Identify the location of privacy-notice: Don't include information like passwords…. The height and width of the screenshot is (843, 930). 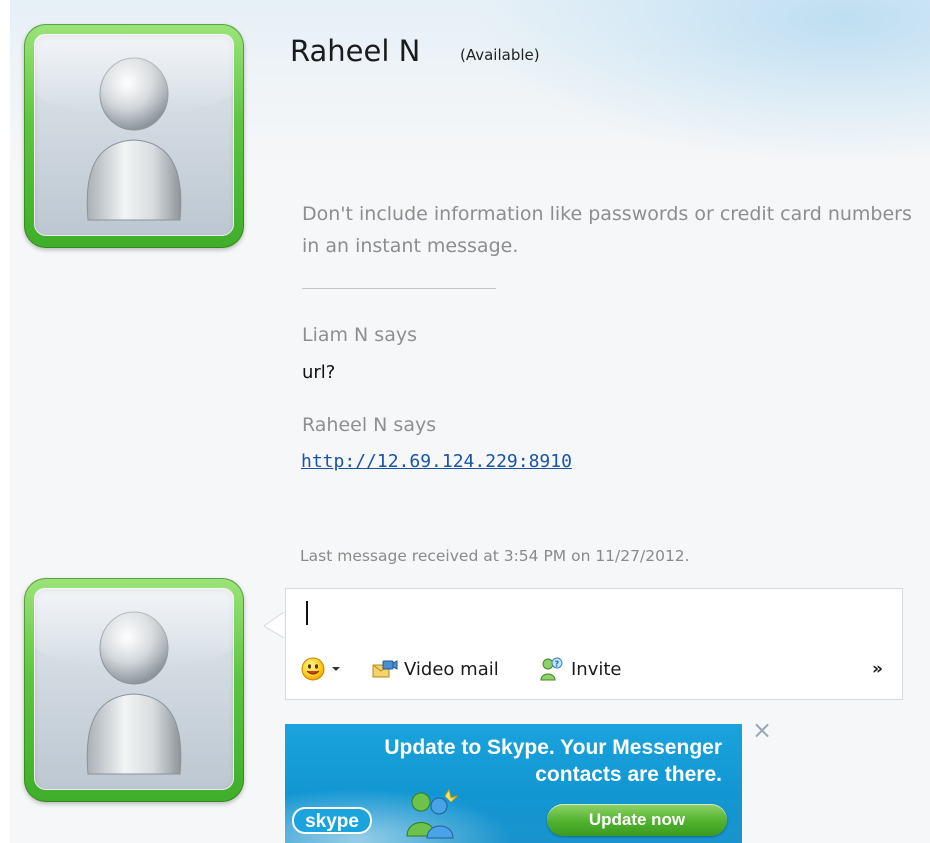
(607, 230).